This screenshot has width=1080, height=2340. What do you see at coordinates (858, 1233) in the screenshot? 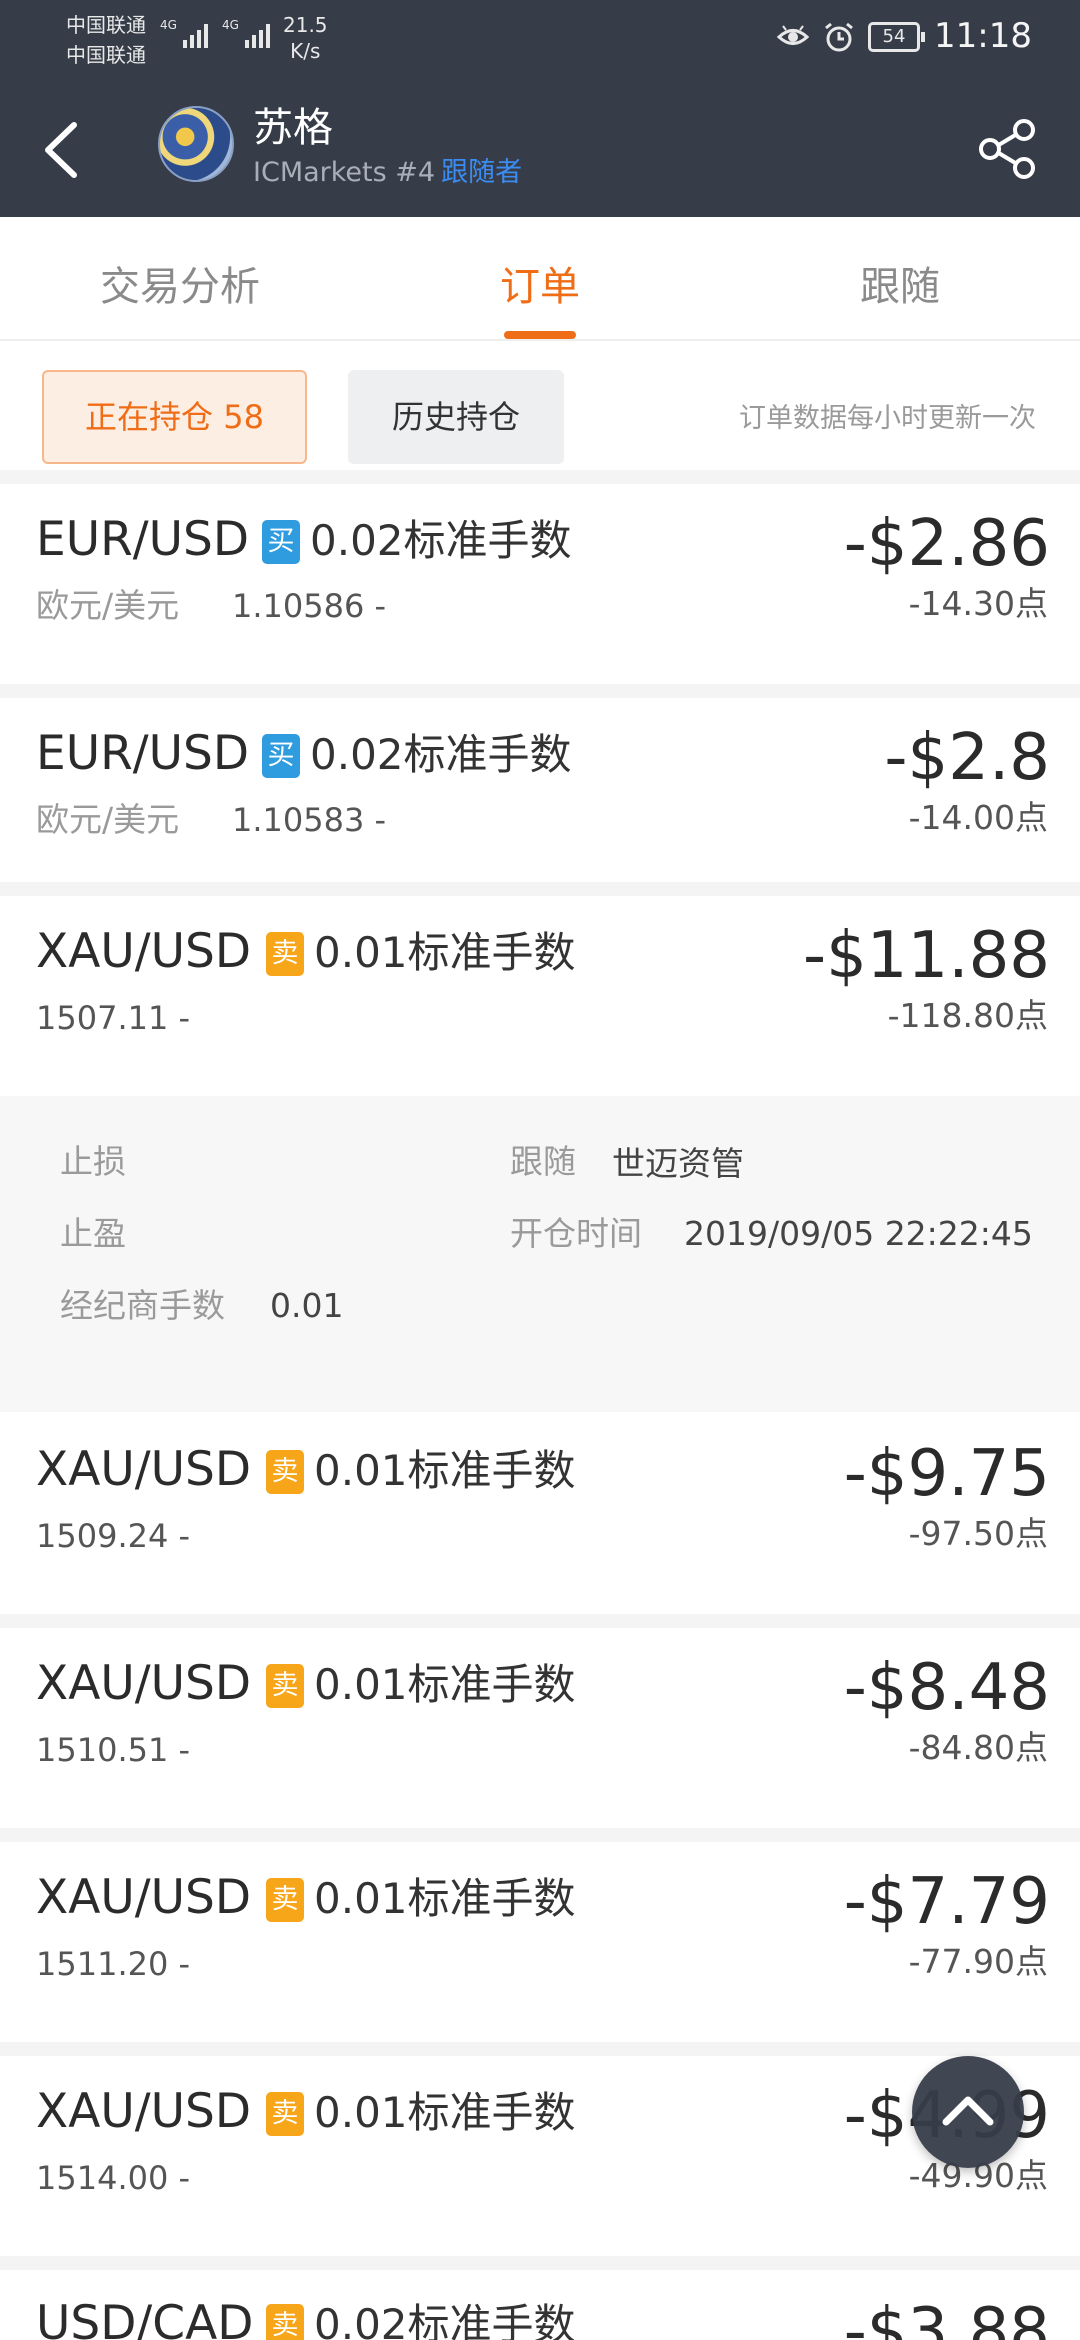
I see `open-time-value: 2019/09/05 22:22:45` at bounding box center [858, 1233].